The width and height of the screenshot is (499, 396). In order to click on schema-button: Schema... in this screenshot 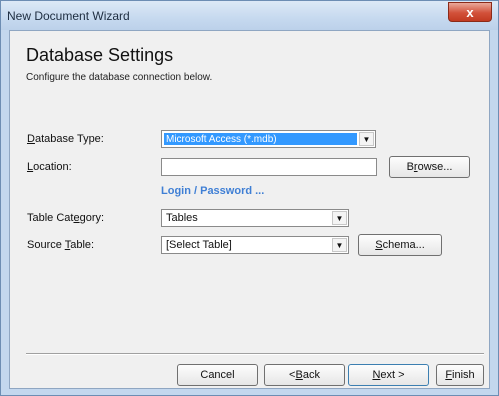, I will do `click(400, 245)`.